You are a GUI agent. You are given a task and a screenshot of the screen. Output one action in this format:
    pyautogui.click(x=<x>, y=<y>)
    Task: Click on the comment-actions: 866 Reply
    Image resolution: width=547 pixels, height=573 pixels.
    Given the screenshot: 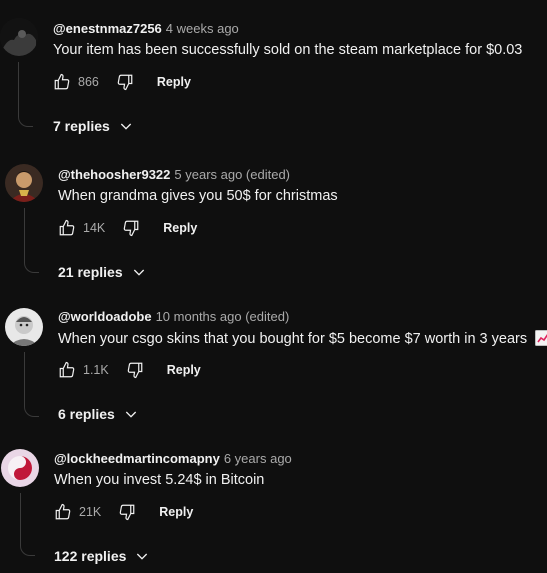 What is the action you would take?
    pyautogui.click(x=121, y=82)
    